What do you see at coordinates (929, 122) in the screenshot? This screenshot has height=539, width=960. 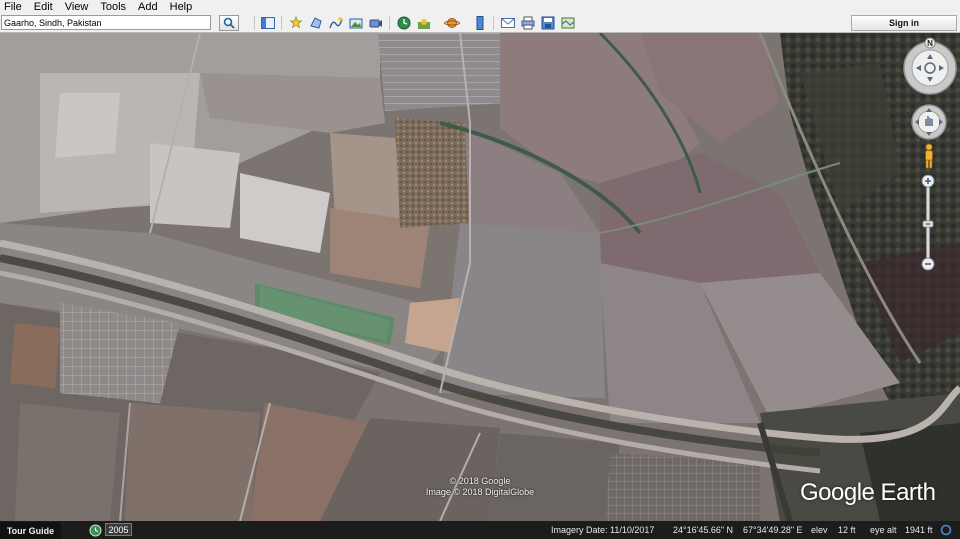 I see `move-joystick` at bounding box center [929, 122].